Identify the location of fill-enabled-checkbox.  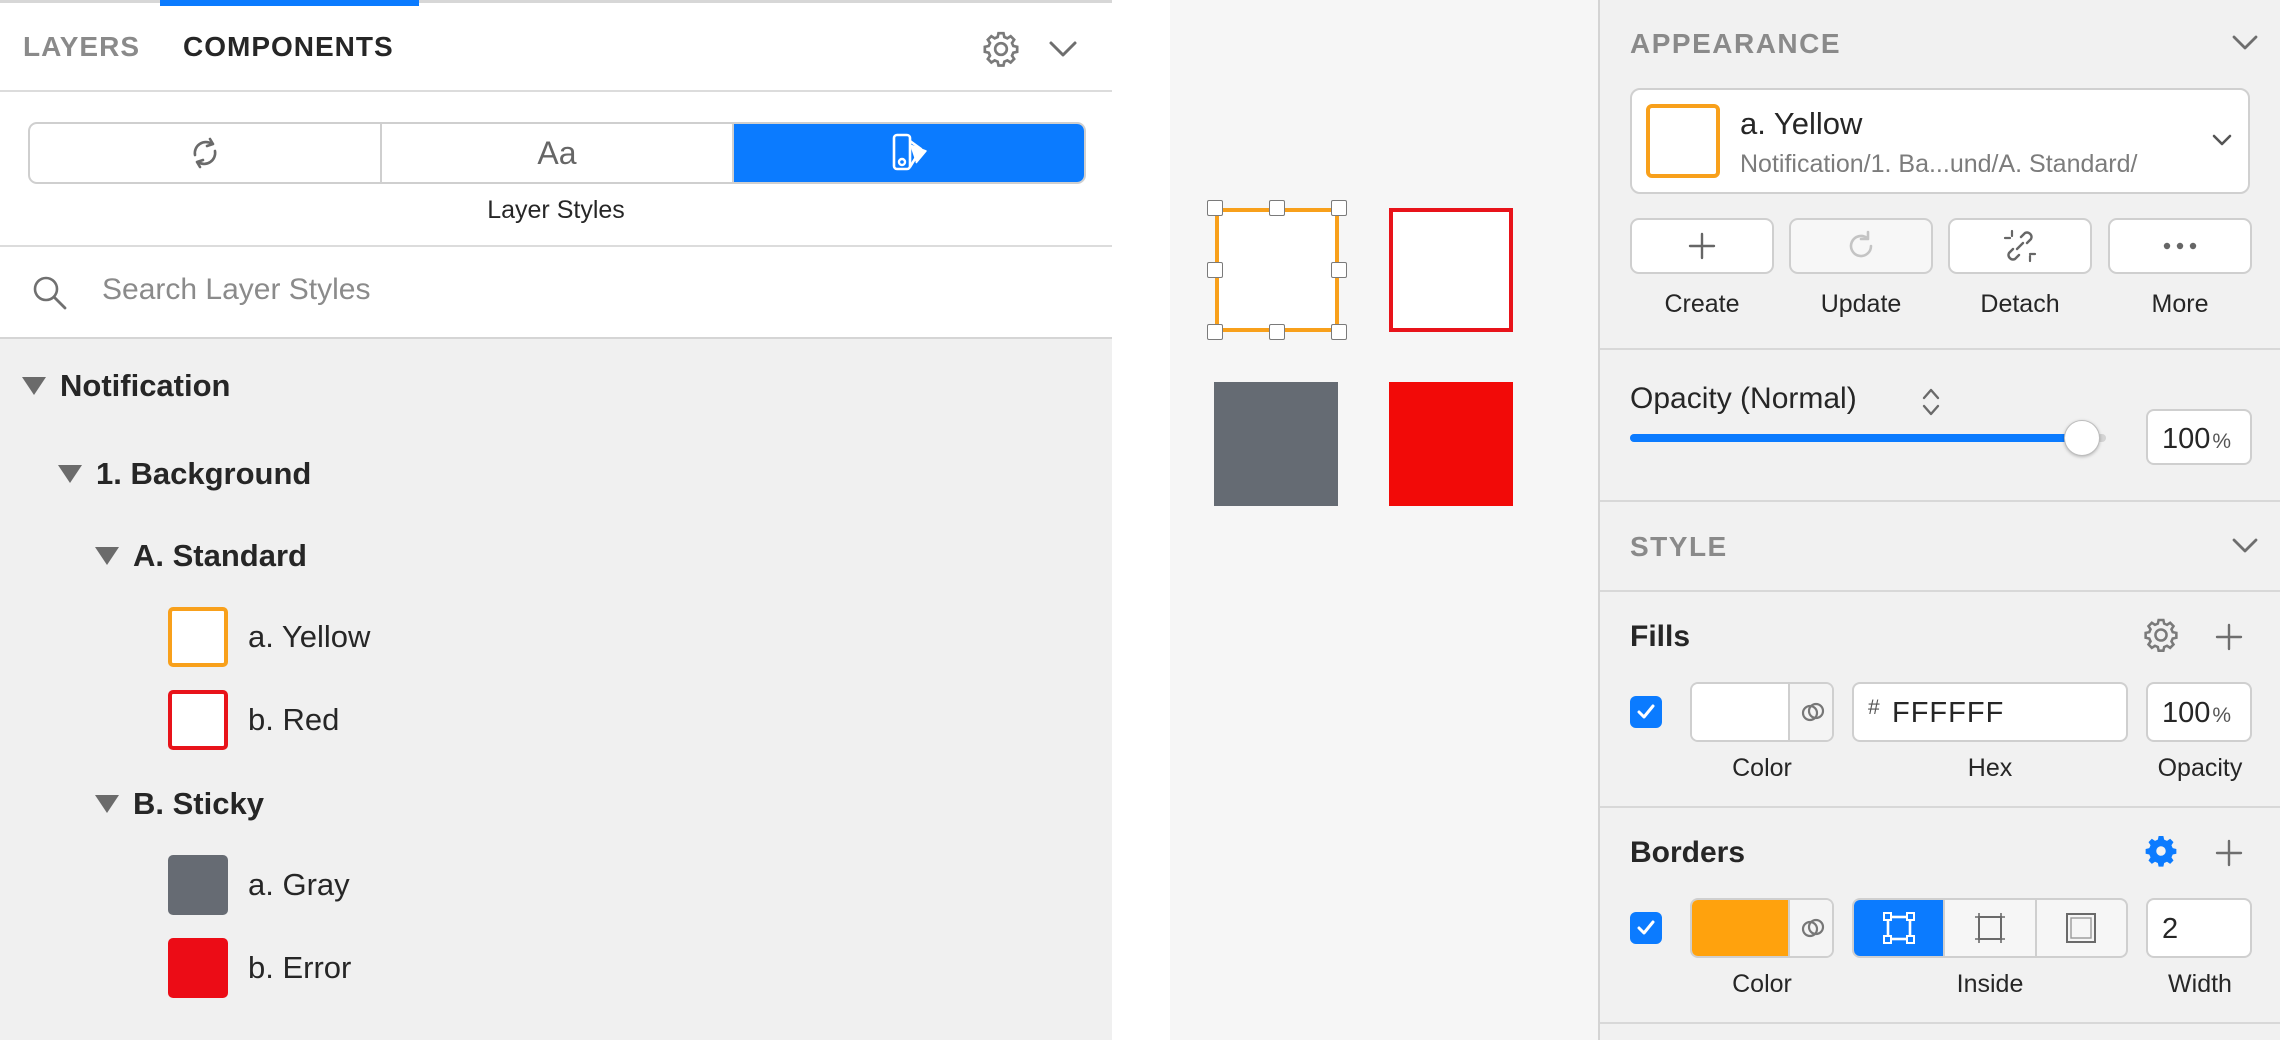
(1646, 712).